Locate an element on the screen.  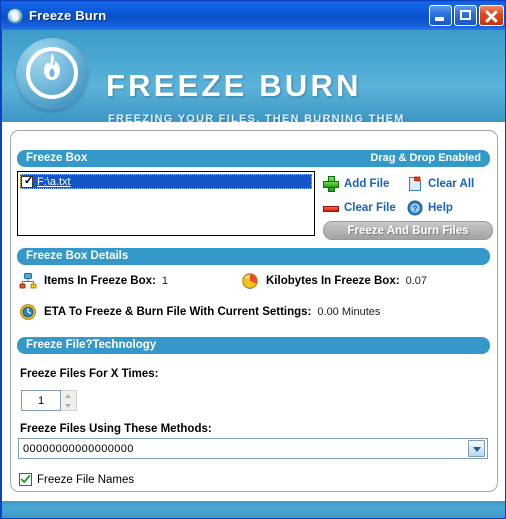
freeze-and-burn-label: Freeze And Burn Files is located at coordinates (408, 230).